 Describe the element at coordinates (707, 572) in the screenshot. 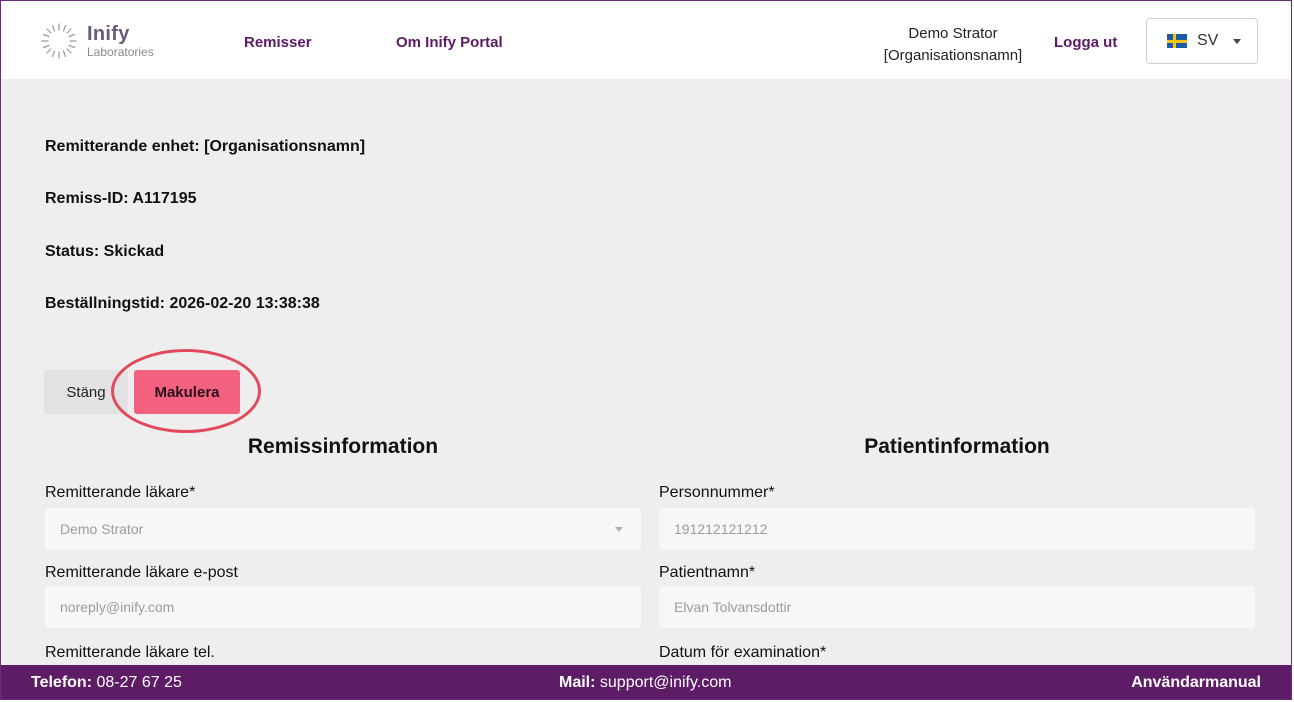

I see `patient-name-label: Patientnamn*` at that location.